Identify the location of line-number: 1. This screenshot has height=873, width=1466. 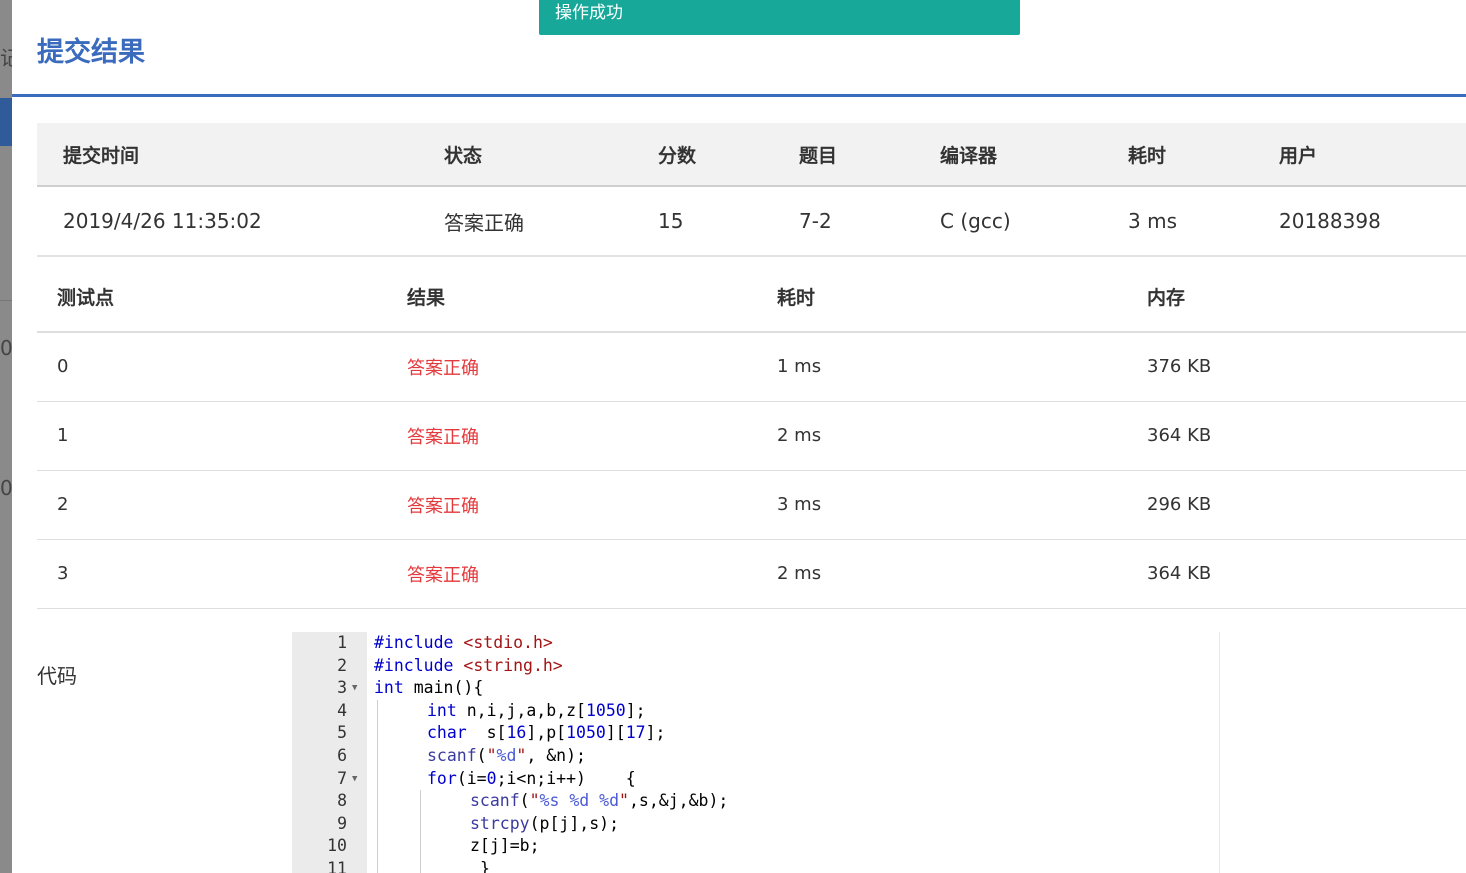
(342, 642).